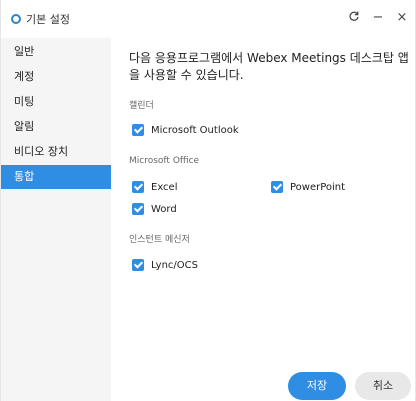 This screenshot has width=416, height=401. What do you see at coordinates (159, 240) in the screenshot?
I see `section-label-instant-messenger: 인스턴트 메신저` at bounding box center [159, 240].